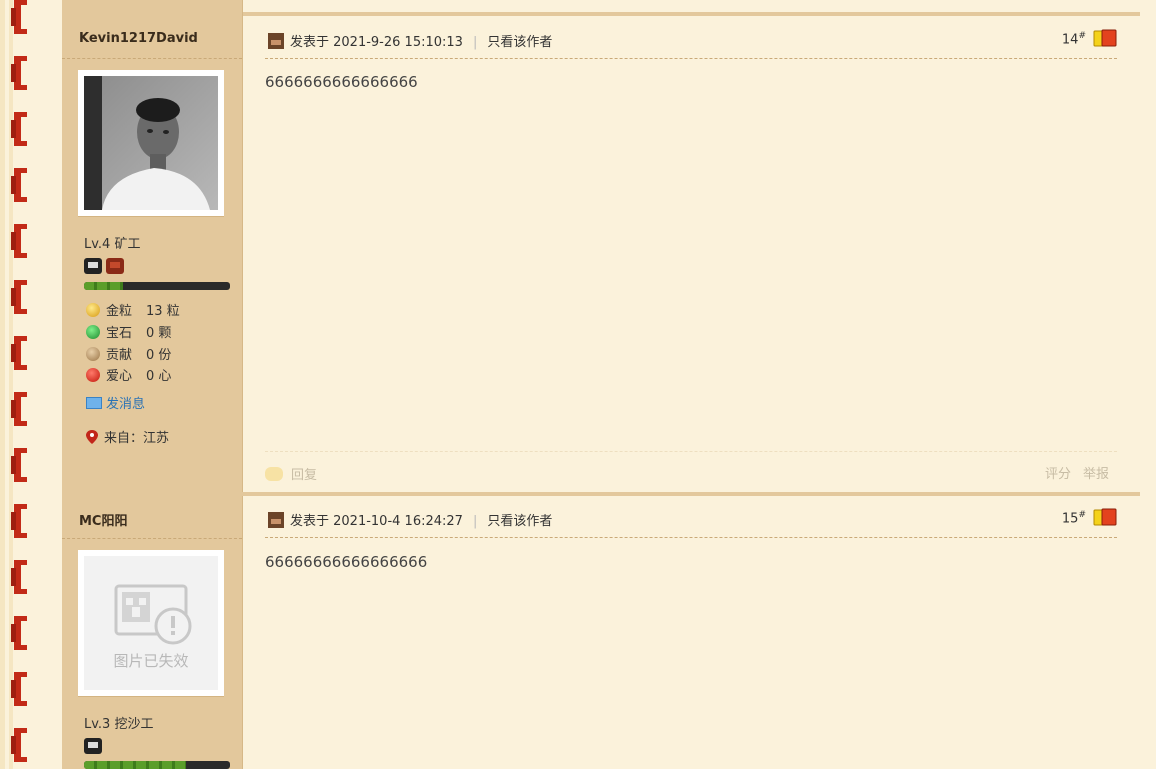  What do you see at coordinates (1070, 519) in the screenshot?
I see `floor-number-value: 15` at bounding box center [1070, 519].